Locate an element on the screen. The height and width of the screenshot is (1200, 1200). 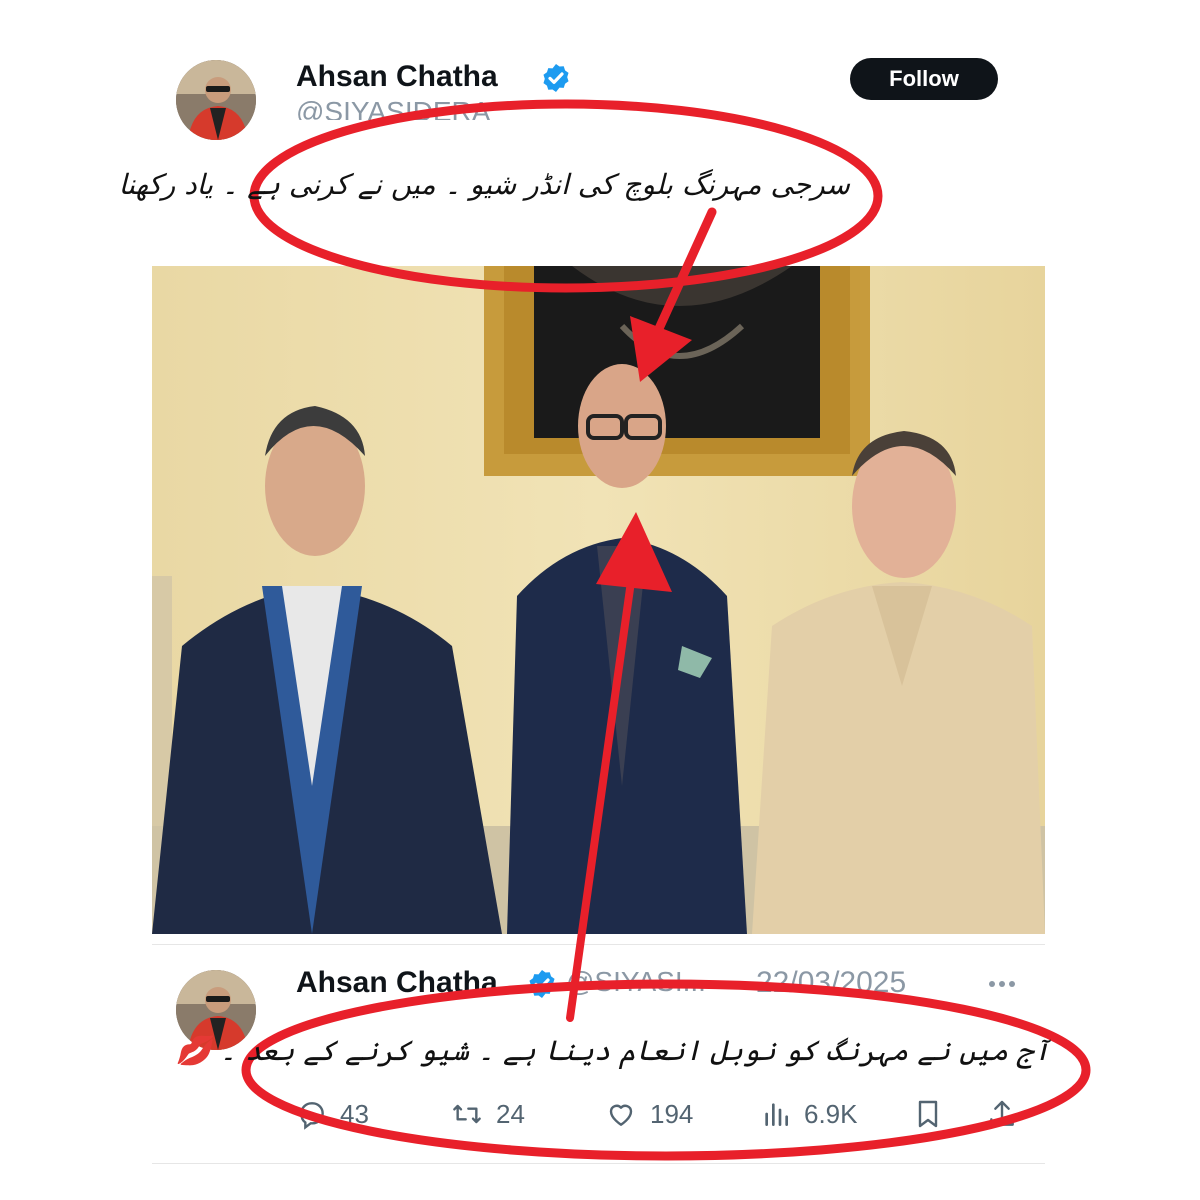
more-options-icon is located at coordinates (1002, 984).